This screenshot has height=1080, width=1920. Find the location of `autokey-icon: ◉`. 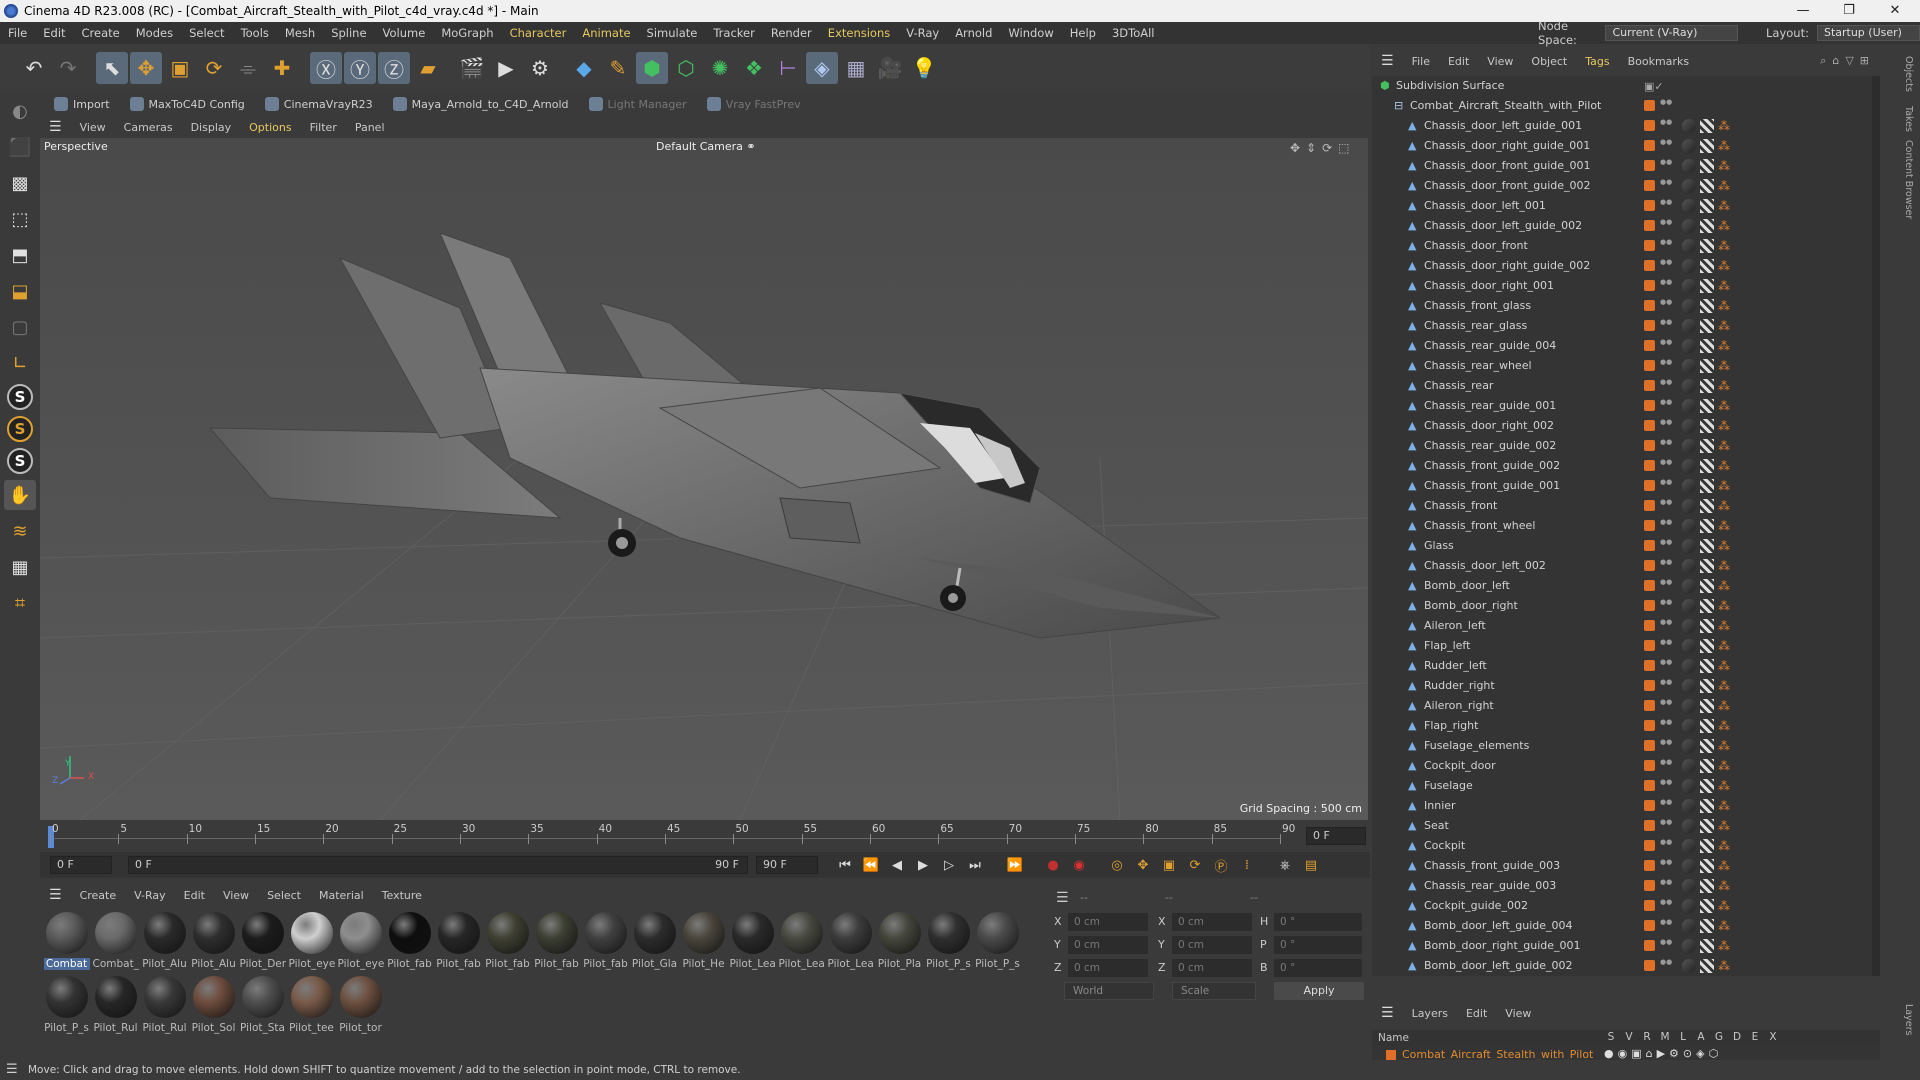

autokey-icon: ◉ is located at coordinates (1079, 865).